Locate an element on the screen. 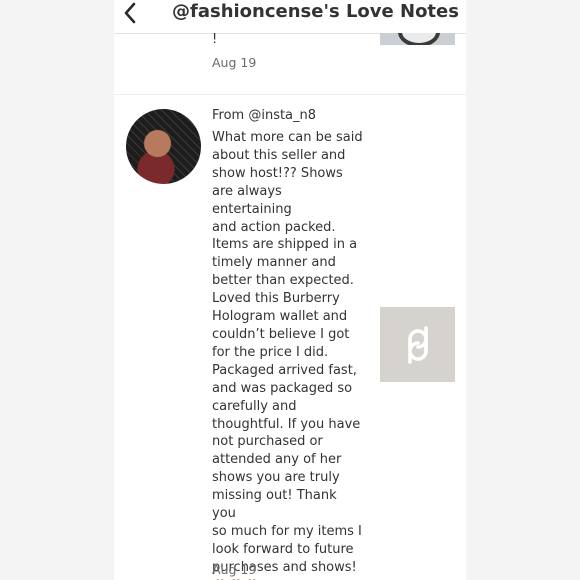 The height and width of the screenshot is (580, 580). note-product-thumbnail is located at coordinates (417, 344).